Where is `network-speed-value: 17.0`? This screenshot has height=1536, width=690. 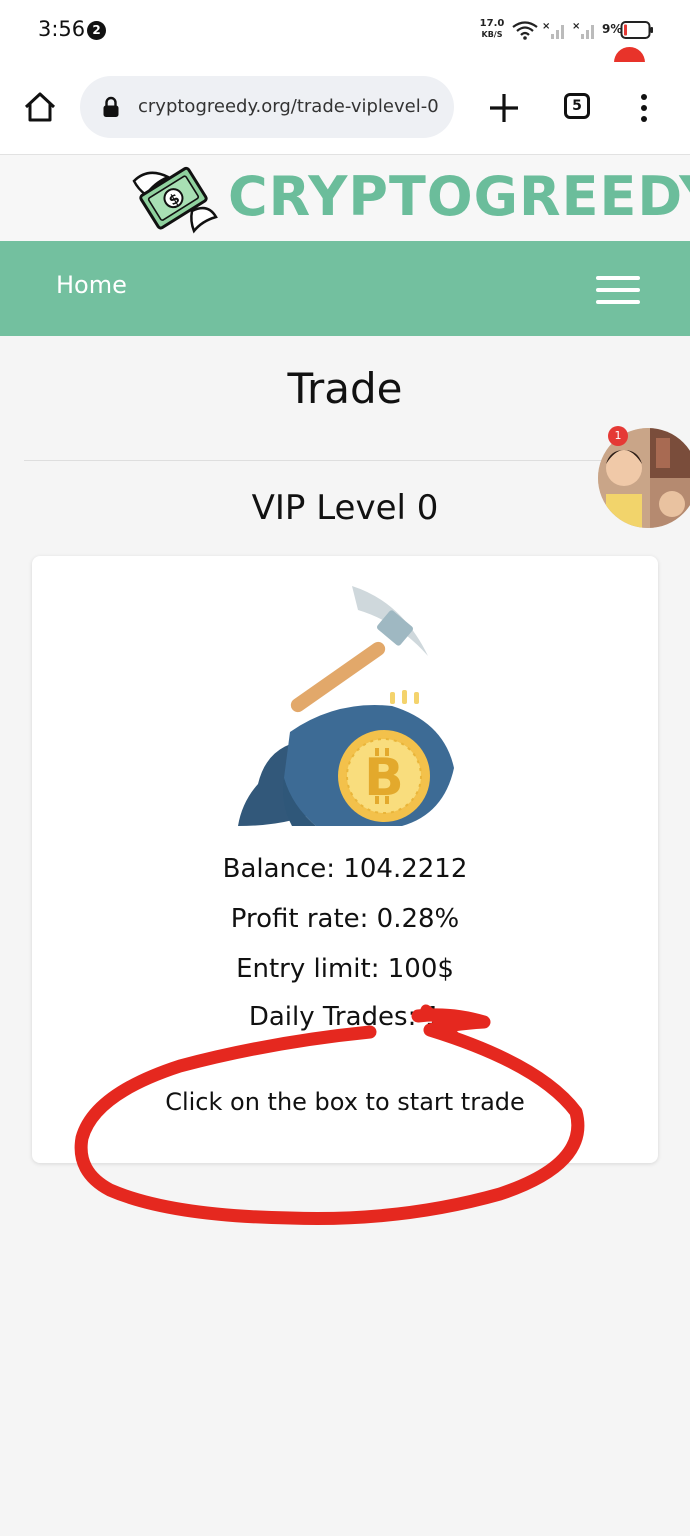
network-speed-value: 17.0 is located at coordinates (492, 23).